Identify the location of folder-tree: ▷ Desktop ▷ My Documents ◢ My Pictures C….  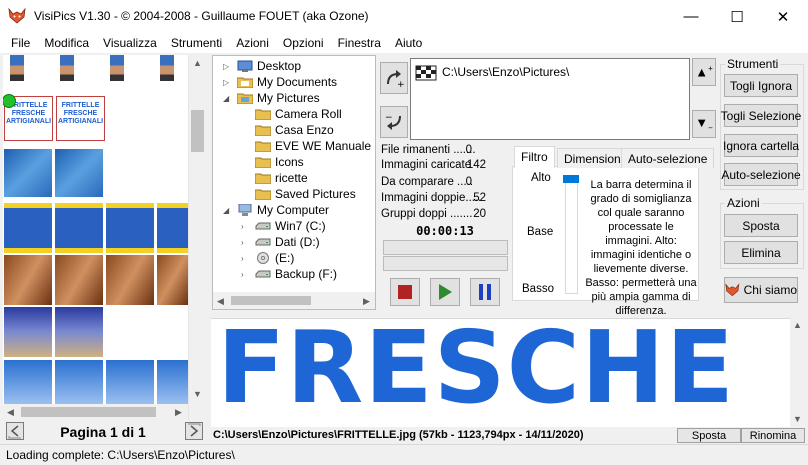
(294, 182).